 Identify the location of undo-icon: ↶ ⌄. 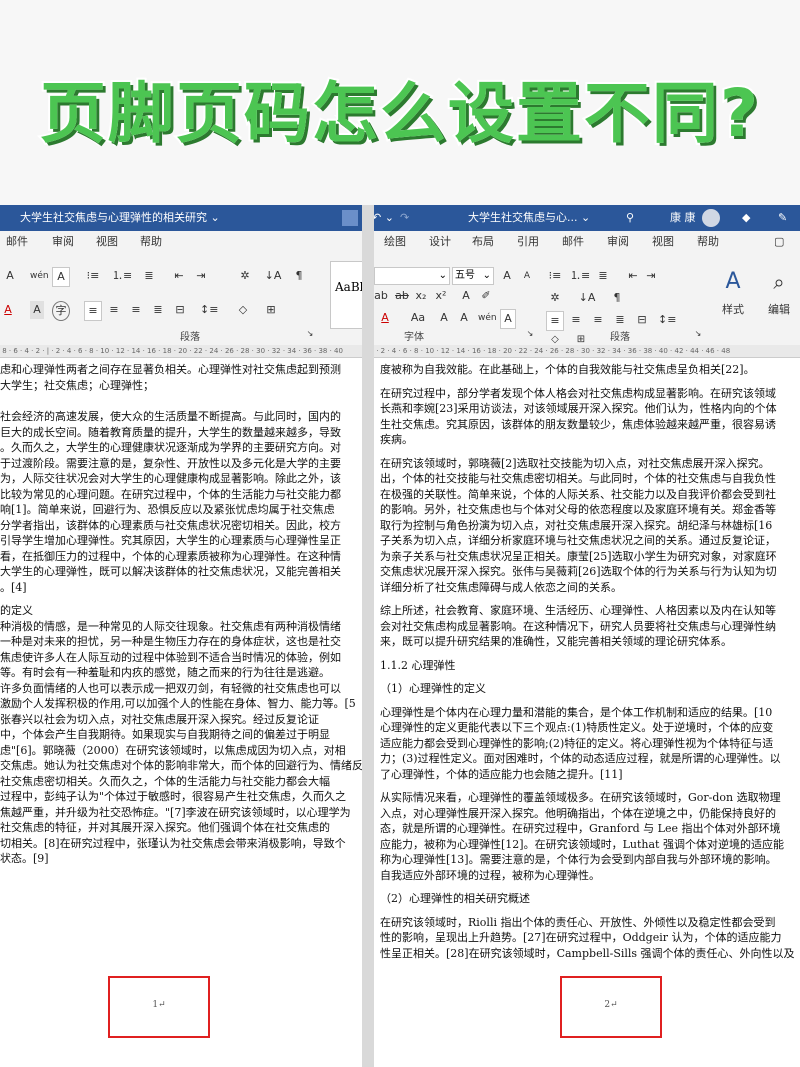
(384, 218).